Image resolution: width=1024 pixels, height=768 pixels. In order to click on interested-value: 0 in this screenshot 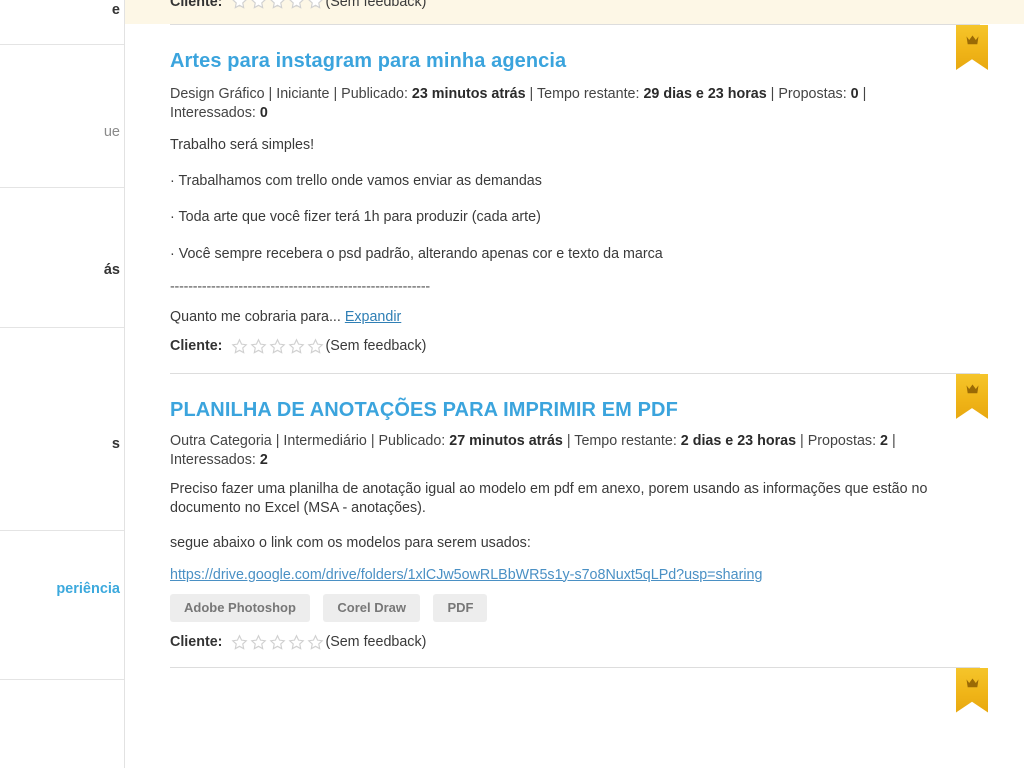, I will do `click(263, 112)`.